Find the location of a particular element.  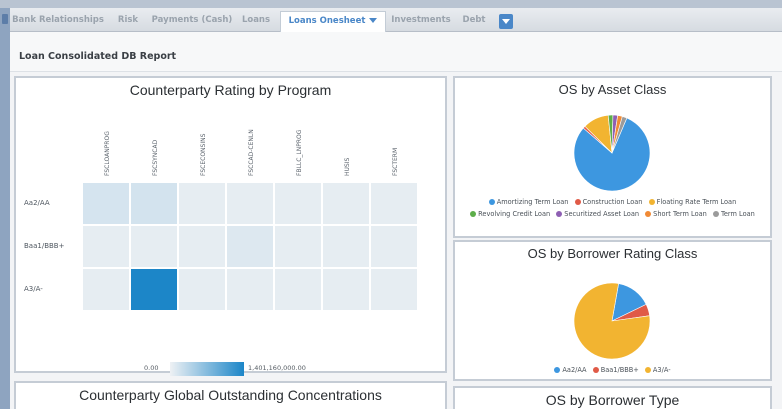

tab-bank-relationships: Bank Relationships is located at coordinates (58, 21).